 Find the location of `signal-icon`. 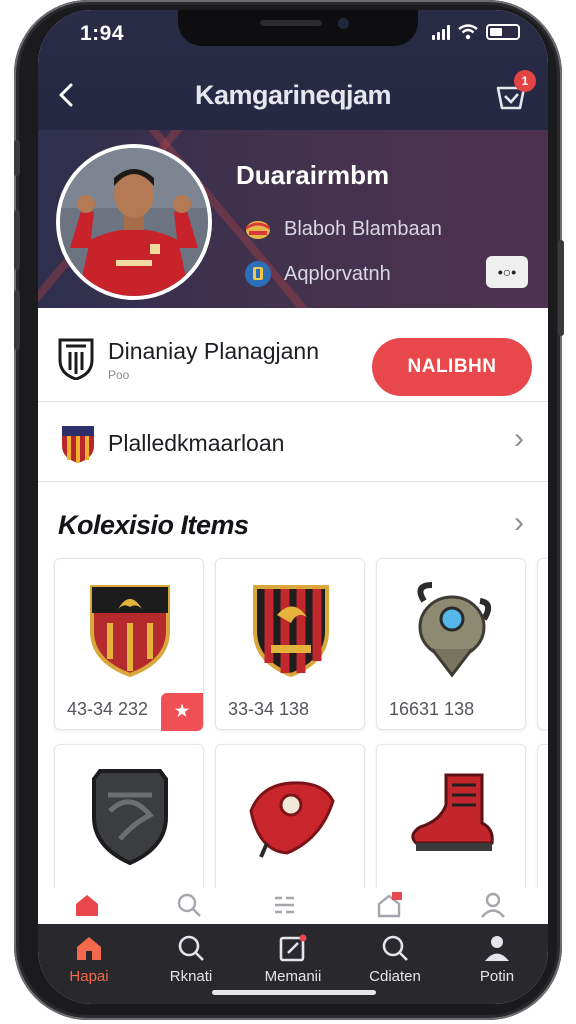

signal-icon is located at coordinates (441, 32).